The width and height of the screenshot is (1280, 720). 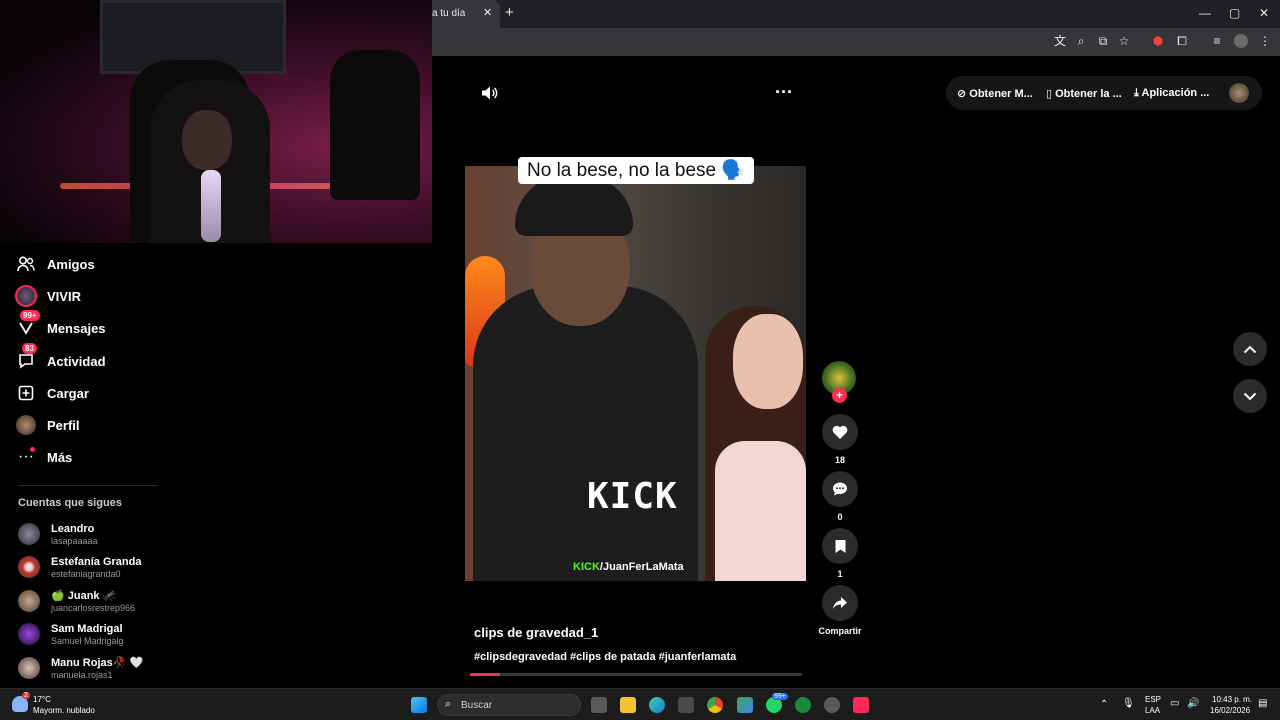 I want to click on sidebar-item-label: Mensajes, so click(x=76, y=328).